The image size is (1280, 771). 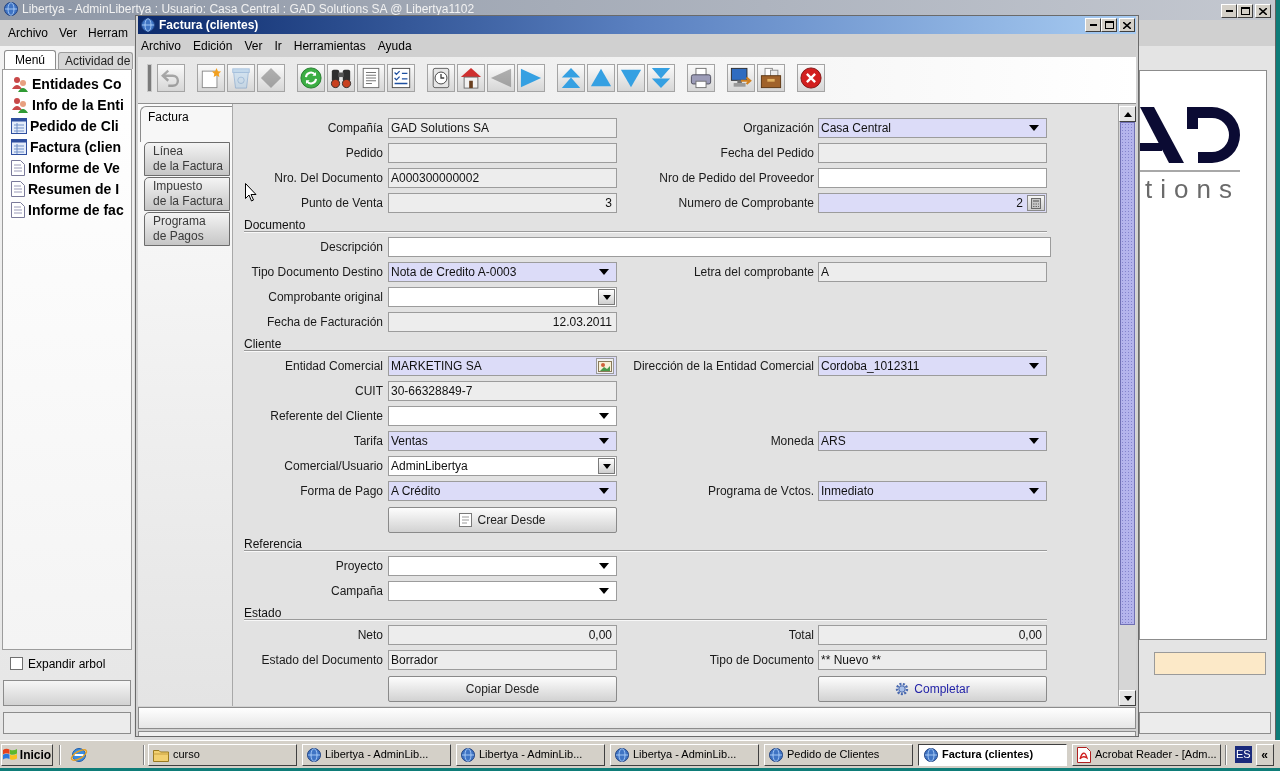 I want to click on menu-item: Herramientas, so click(x=329, y=45).